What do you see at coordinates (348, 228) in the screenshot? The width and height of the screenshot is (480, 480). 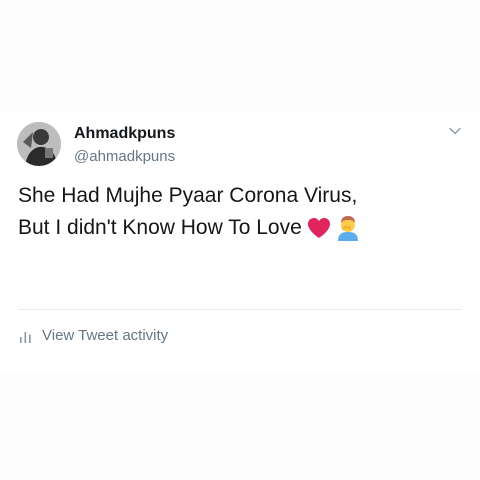 I see `man-facepalming-emoji-icon` at bounding box center [348, 228].